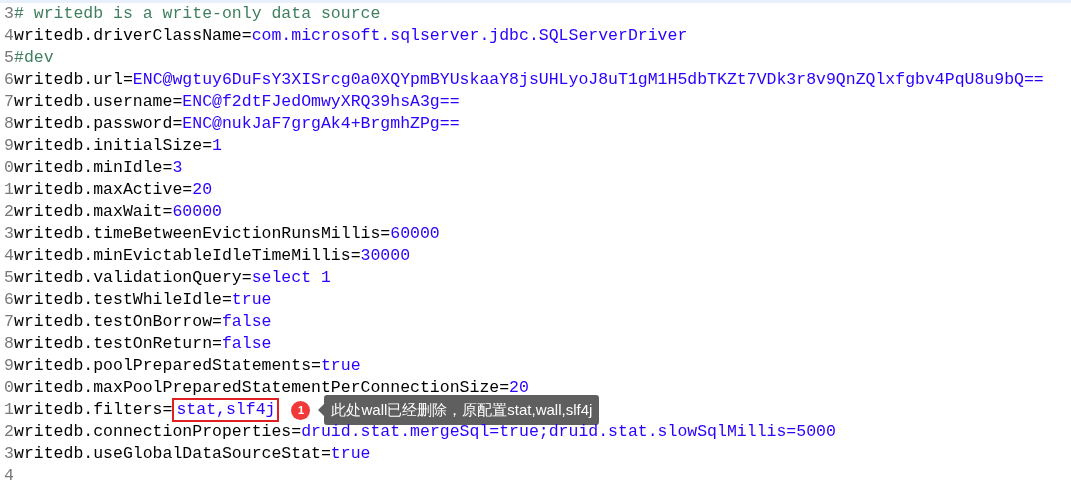 Image resolution: width=1071 pixels, height=496 pixels. What do you see at coordinates (133, 36) in the screenshot?
I see `property-key: writedb.driverClassName=` at bounding box center [133, 36].